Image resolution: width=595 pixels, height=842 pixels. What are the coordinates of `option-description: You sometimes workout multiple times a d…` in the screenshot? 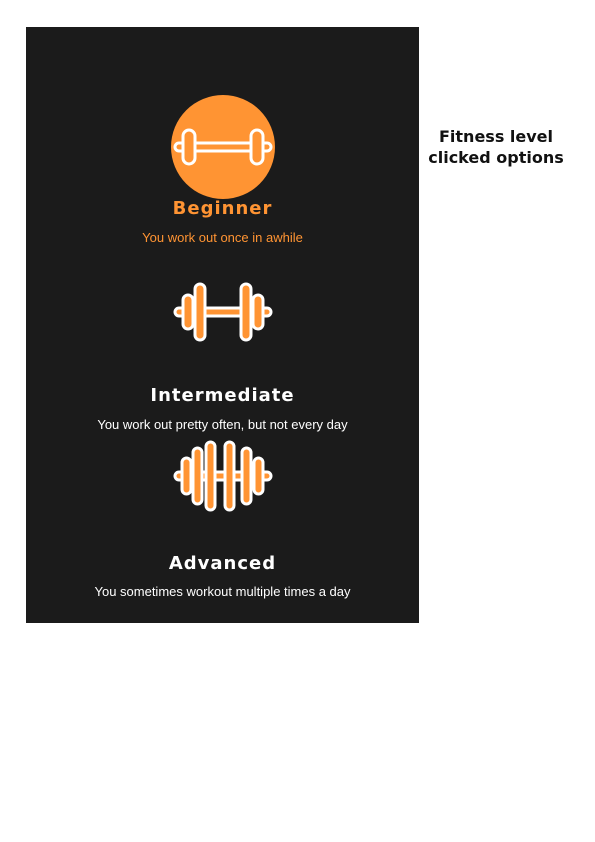 It's located at (222, 591).